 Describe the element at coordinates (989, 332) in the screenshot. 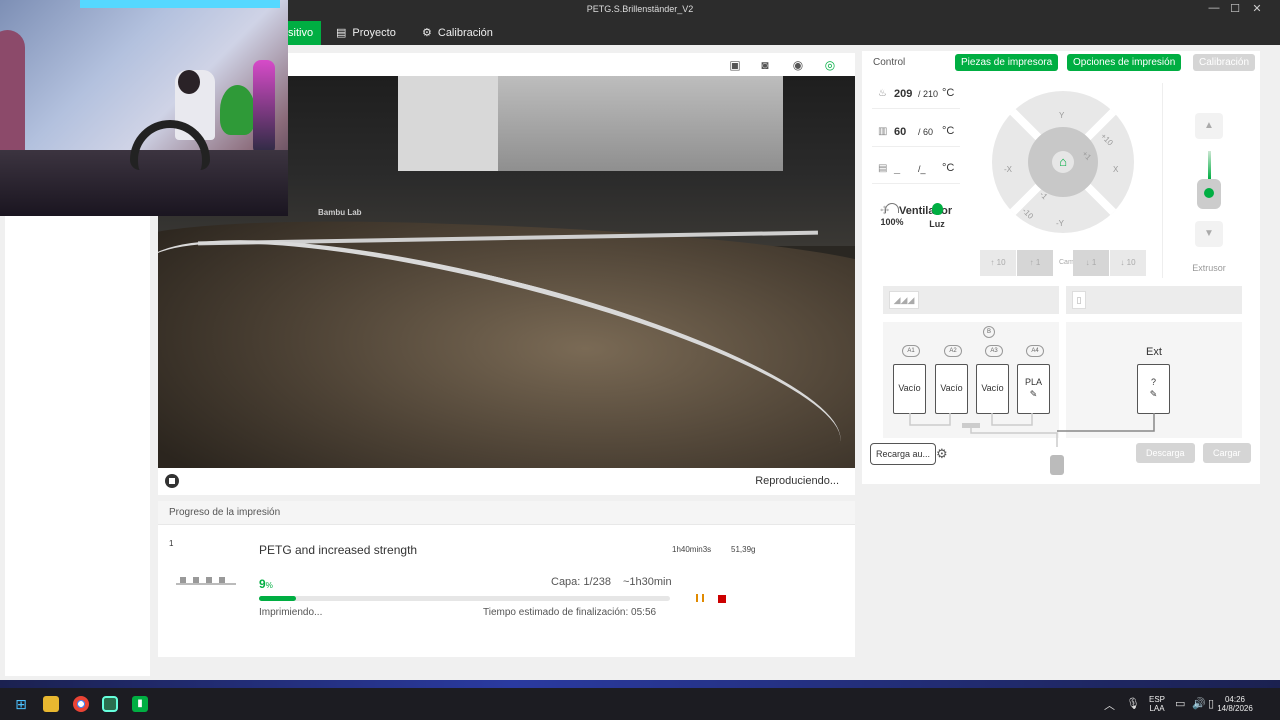

I see `ams-info-badge: B` at that location.